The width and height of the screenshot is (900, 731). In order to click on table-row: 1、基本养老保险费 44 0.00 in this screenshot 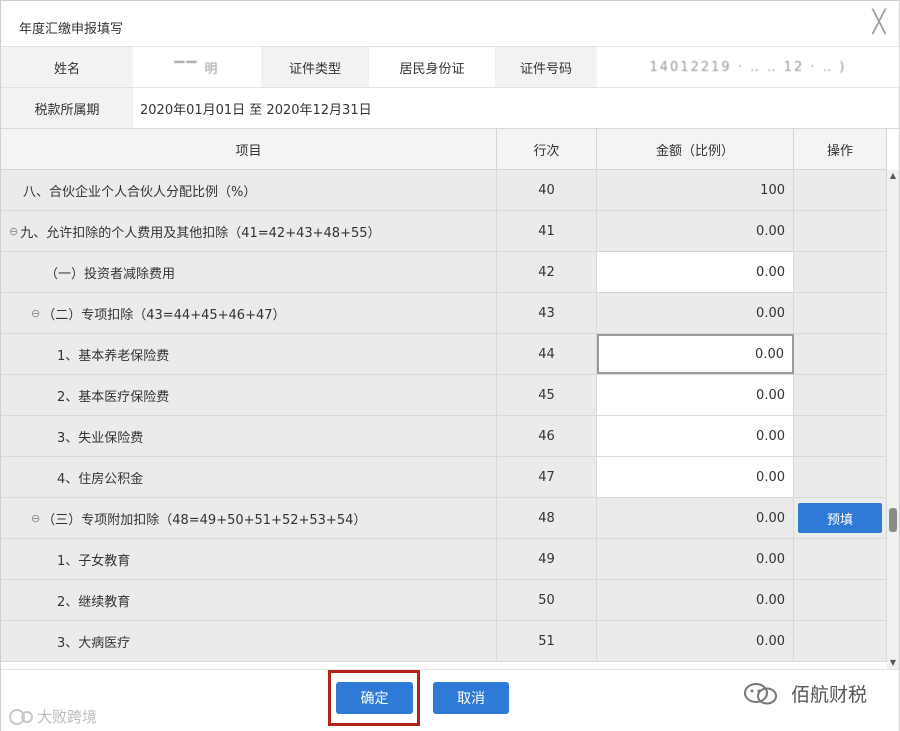, I will do `click(444, 354)`.